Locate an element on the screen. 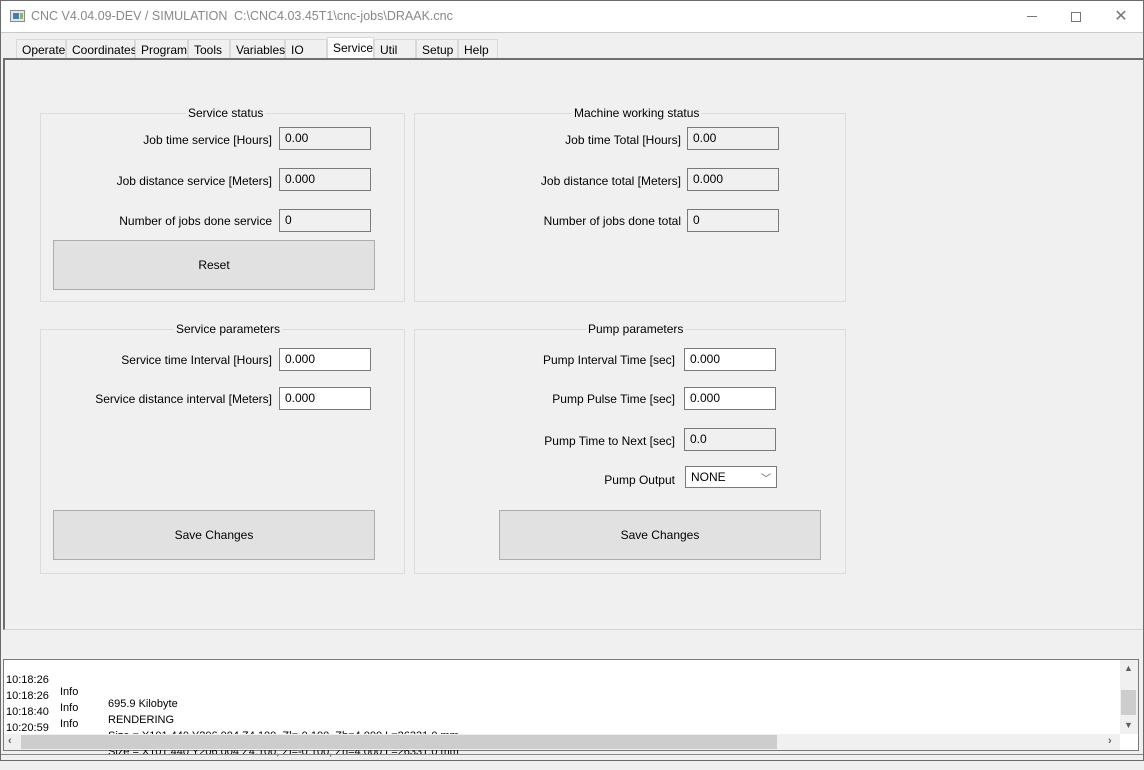 This screenshot has height=770, width=1144. tab-io: IO is located at coordinates (306, 49).